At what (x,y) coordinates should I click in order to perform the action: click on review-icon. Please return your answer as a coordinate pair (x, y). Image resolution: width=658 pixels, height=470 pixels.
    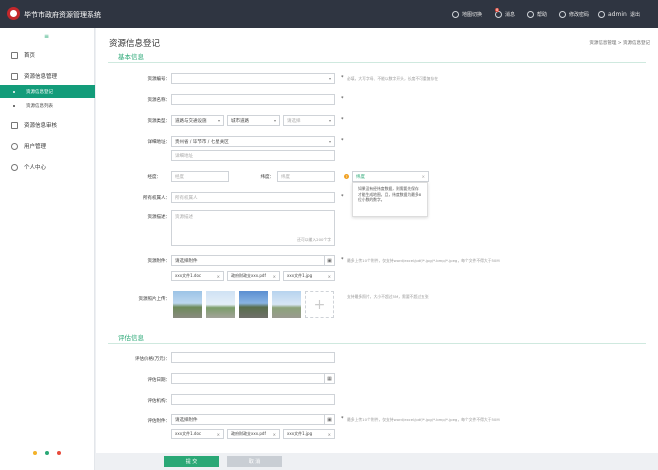
    Looking at the image, I should click on (14, 125).